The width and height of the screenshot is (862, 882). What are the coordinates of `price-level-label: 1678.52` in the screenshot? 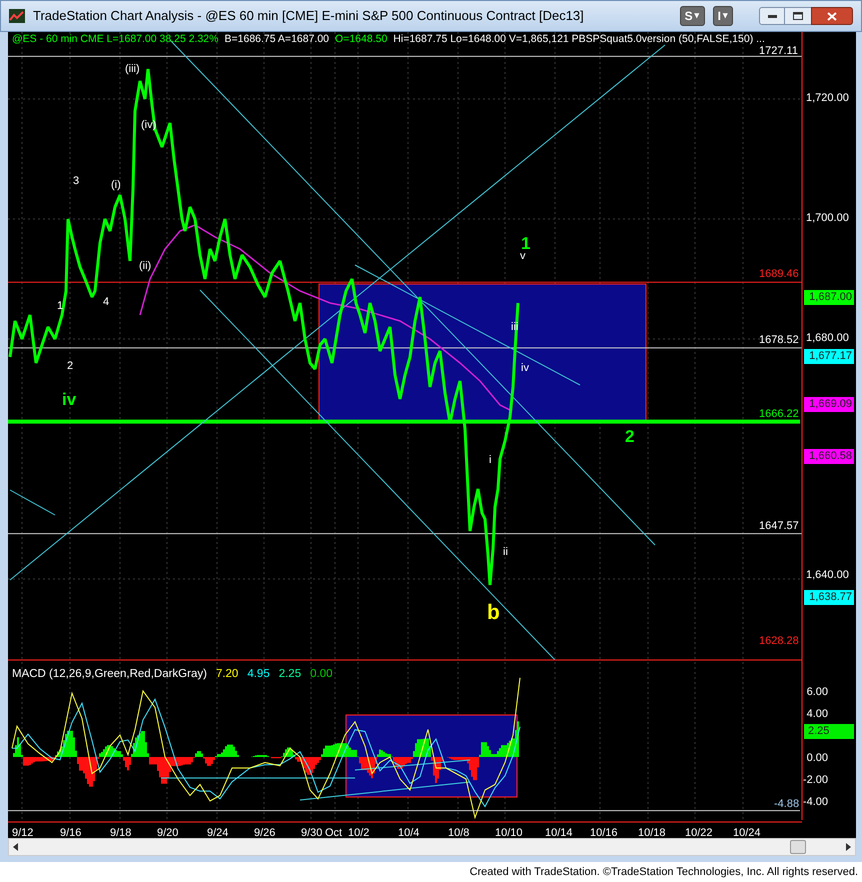 It's located at (779, 340).